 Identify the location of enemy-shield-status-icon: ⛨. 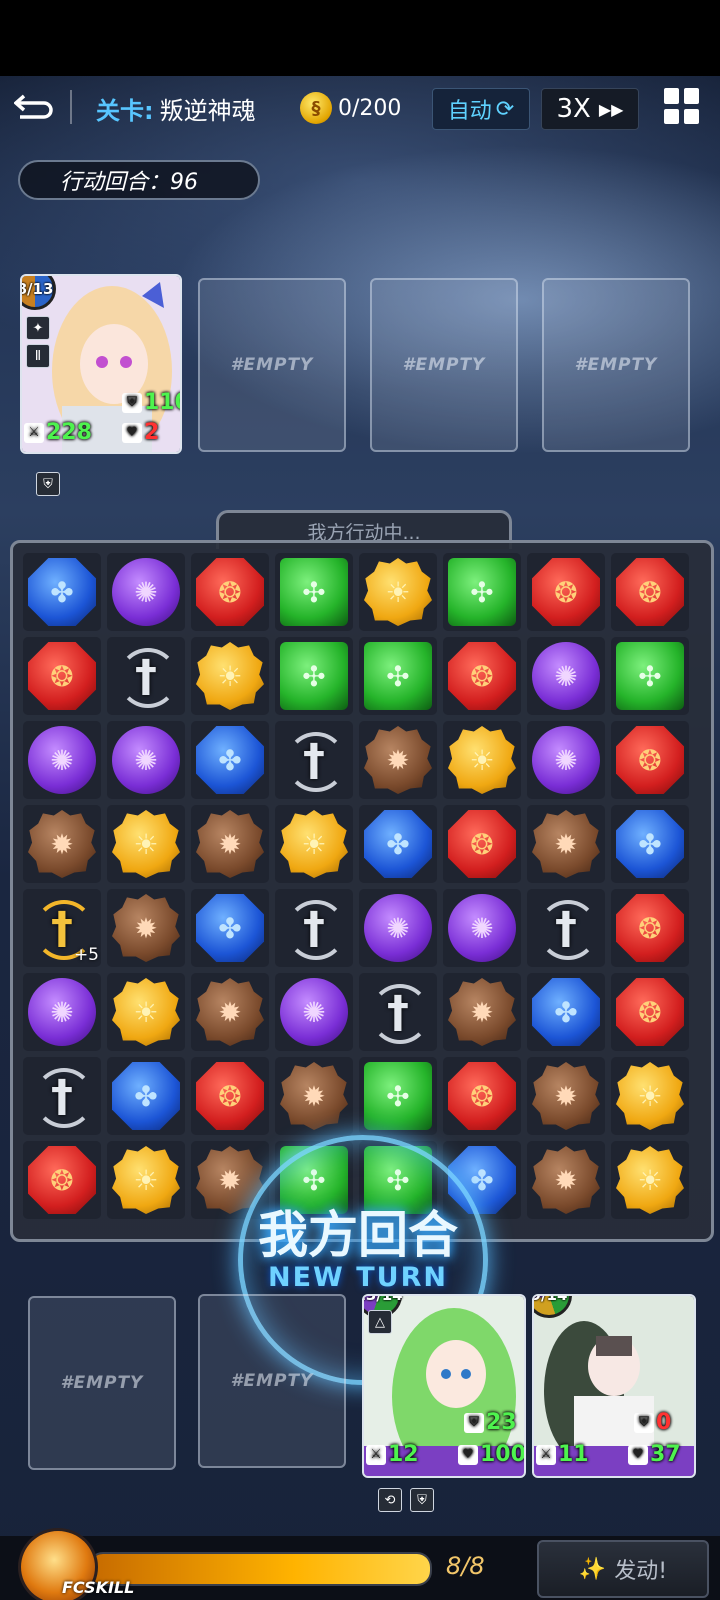
(48, 484).